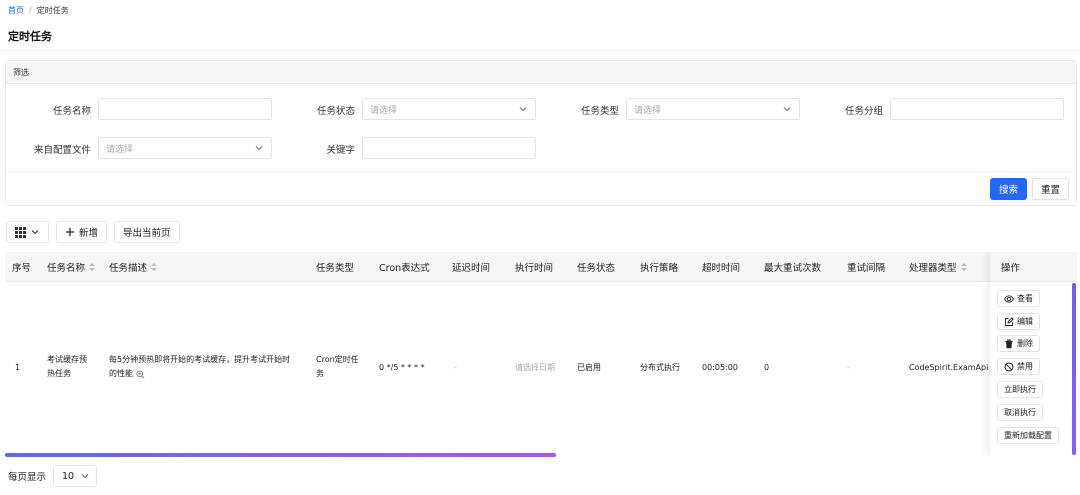 This screenshot has width=1080, height=495. What do you see at coordinates (62, 150) in the screenshot?
I see `from-config-label: 来自配置文件` at bounding box center [62, 150].